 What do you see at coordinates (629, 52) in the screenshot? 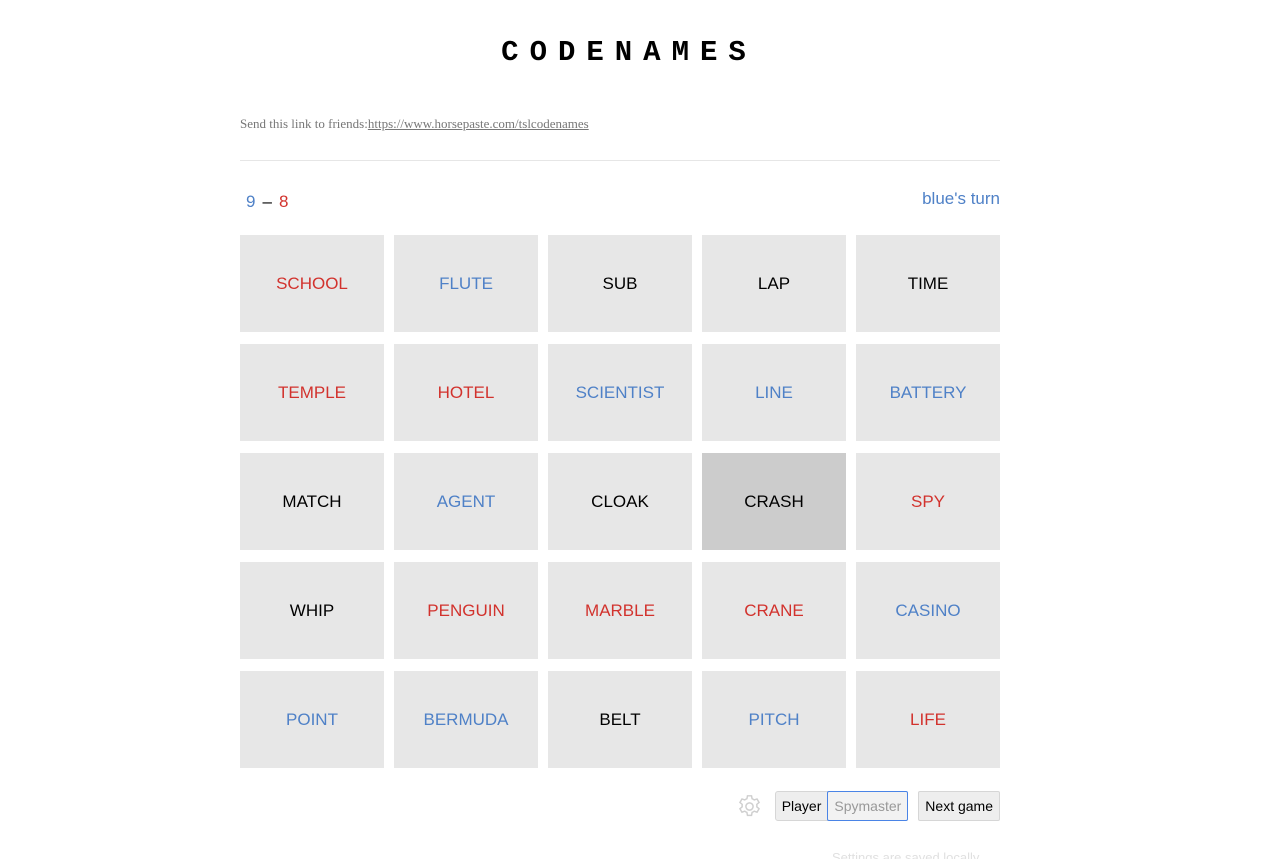
I see `page-title: CODENAMES` at bounding box center [629, 52].